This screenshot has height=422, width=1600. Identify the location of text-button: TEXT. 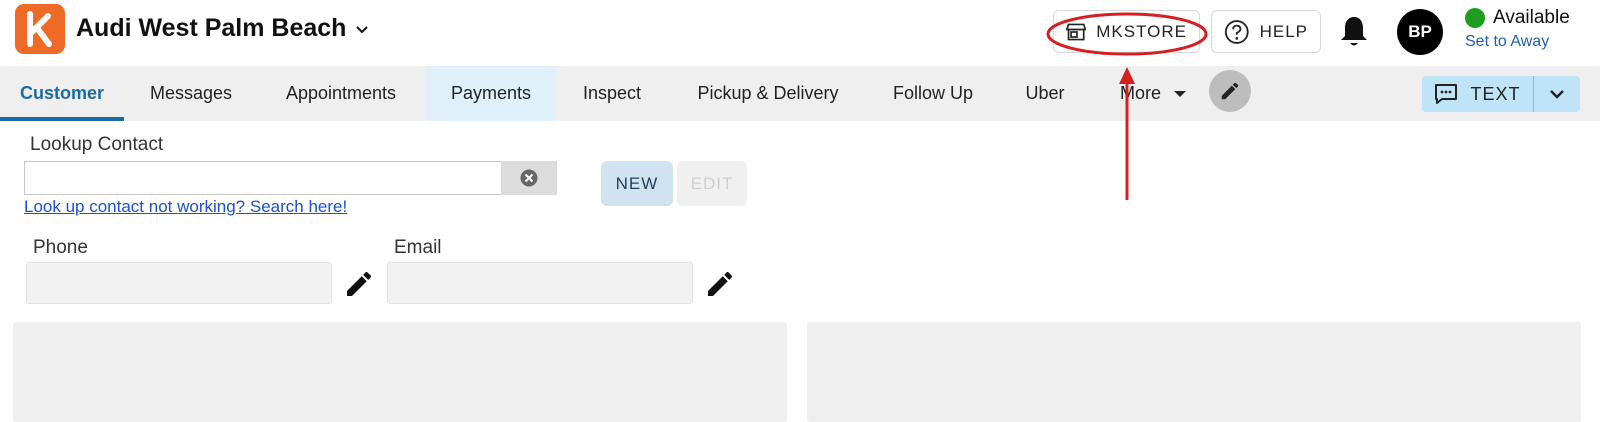
(1478, 94).